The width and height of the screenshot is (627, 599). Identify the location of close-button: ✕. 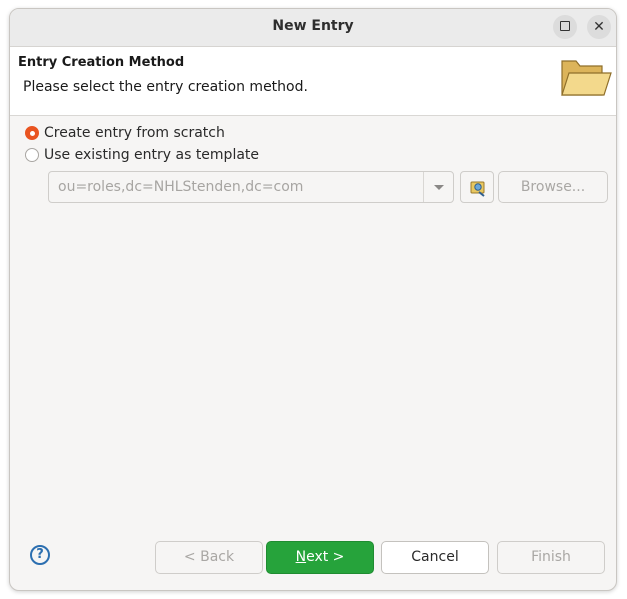
(599, 27).